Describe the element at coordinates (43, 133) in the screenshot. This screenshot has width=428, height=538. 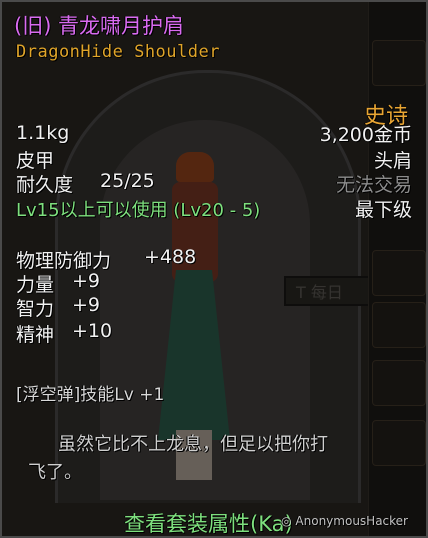
I see `item-weight: 1.1kg` at that location.